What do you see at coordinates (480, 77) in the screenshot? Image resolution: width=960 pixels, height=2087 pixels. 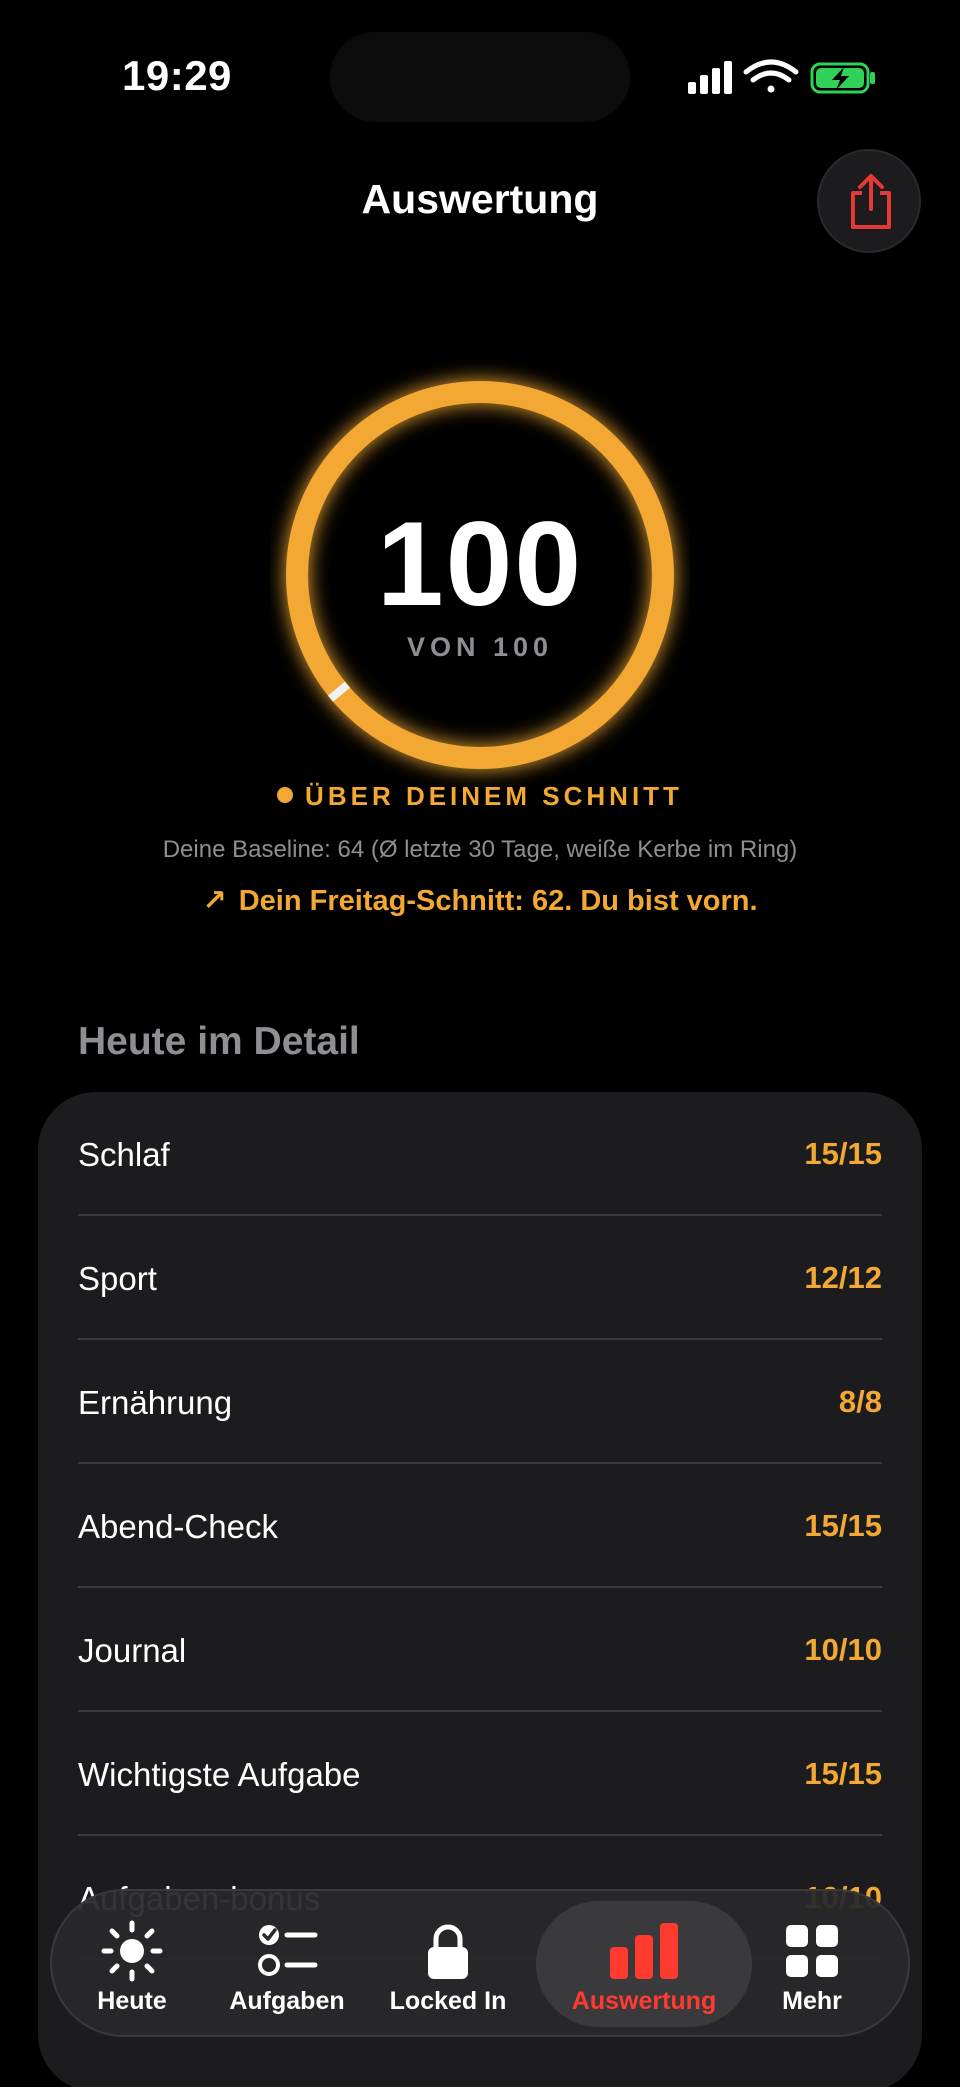 I see `dynamic-island` at bounding box center [480, 77].